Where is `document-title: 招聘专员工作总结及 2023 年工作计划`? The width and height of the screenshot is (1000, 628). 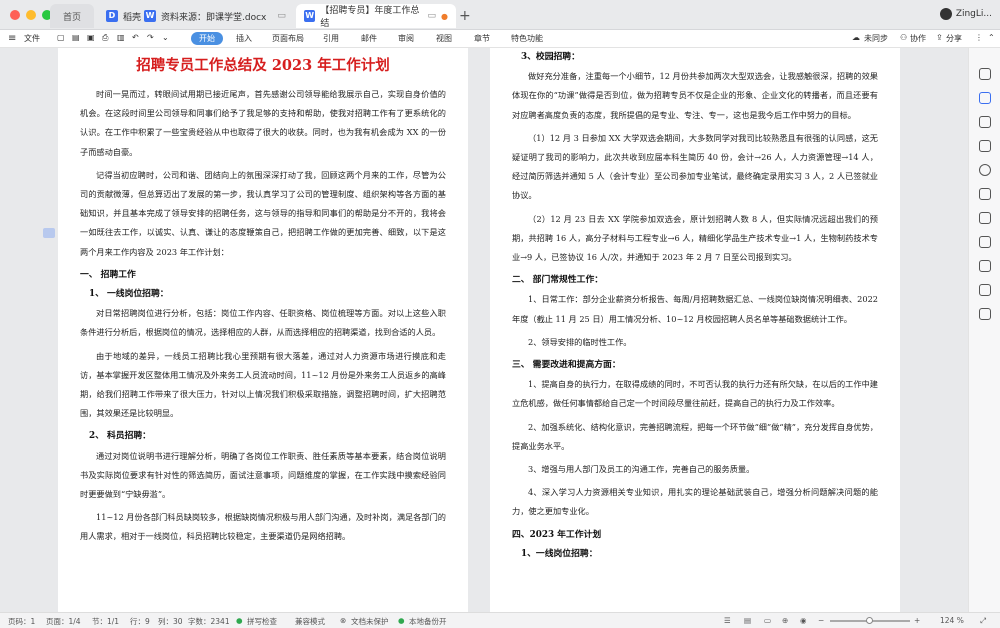
document-title: 招聘专员工作总结及 2023 年工作计划 is located at coordinates (263, 65).